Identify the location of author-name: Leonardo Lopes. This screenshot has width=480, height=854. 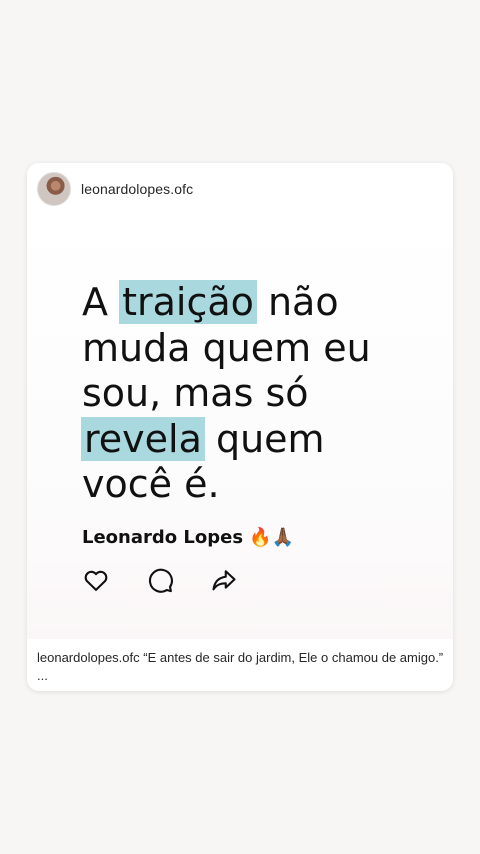
(163, 537).